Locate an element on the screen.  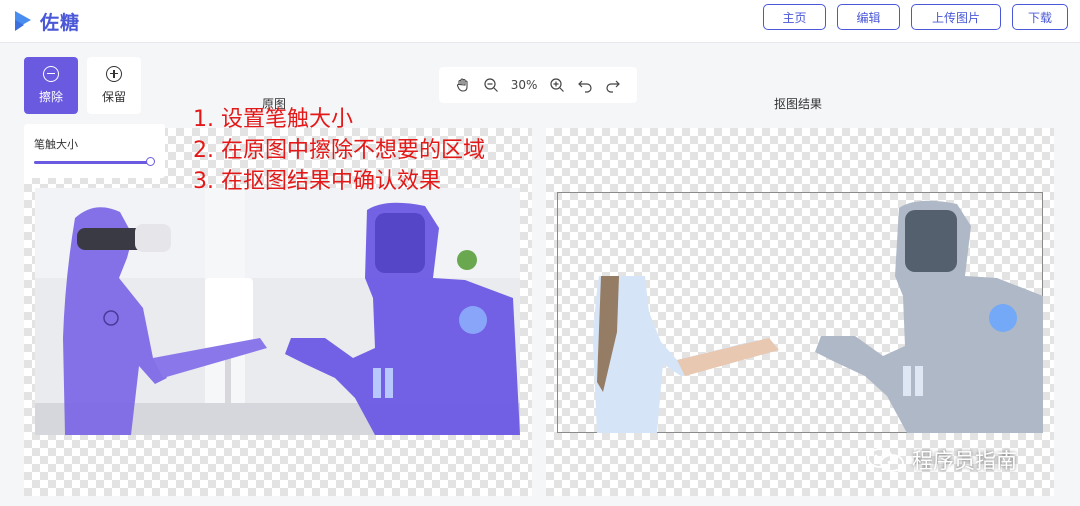
brush-size-label: 笔触大小 is located at coordinates (56, 144).